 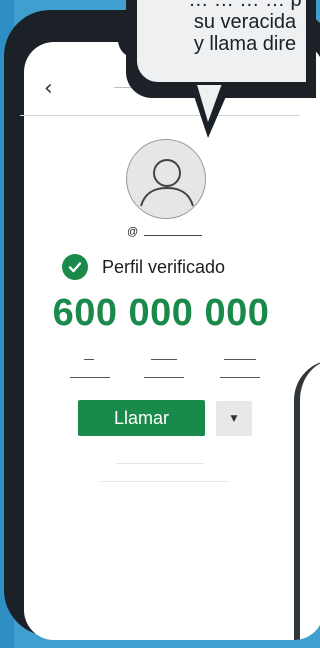 I want to click on speech-bubble-box: … … … … p su veracida y llama dire, so click(x=221, y=42).